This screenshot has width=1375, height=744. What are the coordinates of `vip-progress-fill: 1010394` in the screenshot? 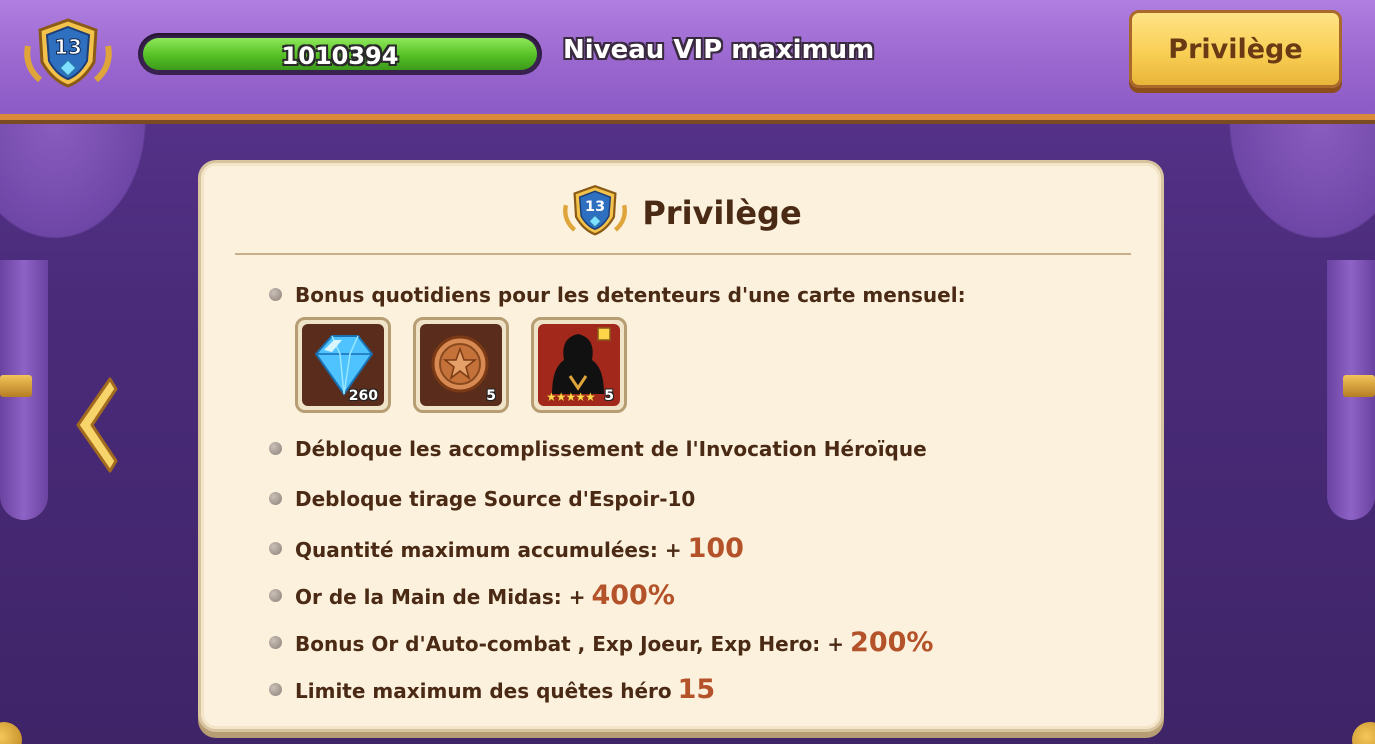 It's located at (340, 54).